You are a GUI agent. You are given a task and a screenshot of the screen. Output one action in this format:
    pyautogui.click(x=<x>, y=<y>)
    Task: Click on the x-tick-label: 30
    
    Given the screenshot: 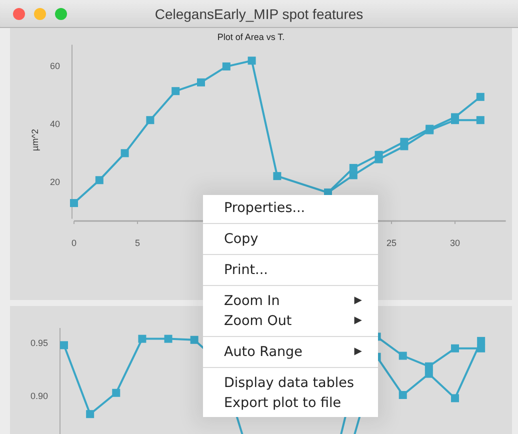 What is the action you would take?
    pyautogui.click(x=455, y=243)
    